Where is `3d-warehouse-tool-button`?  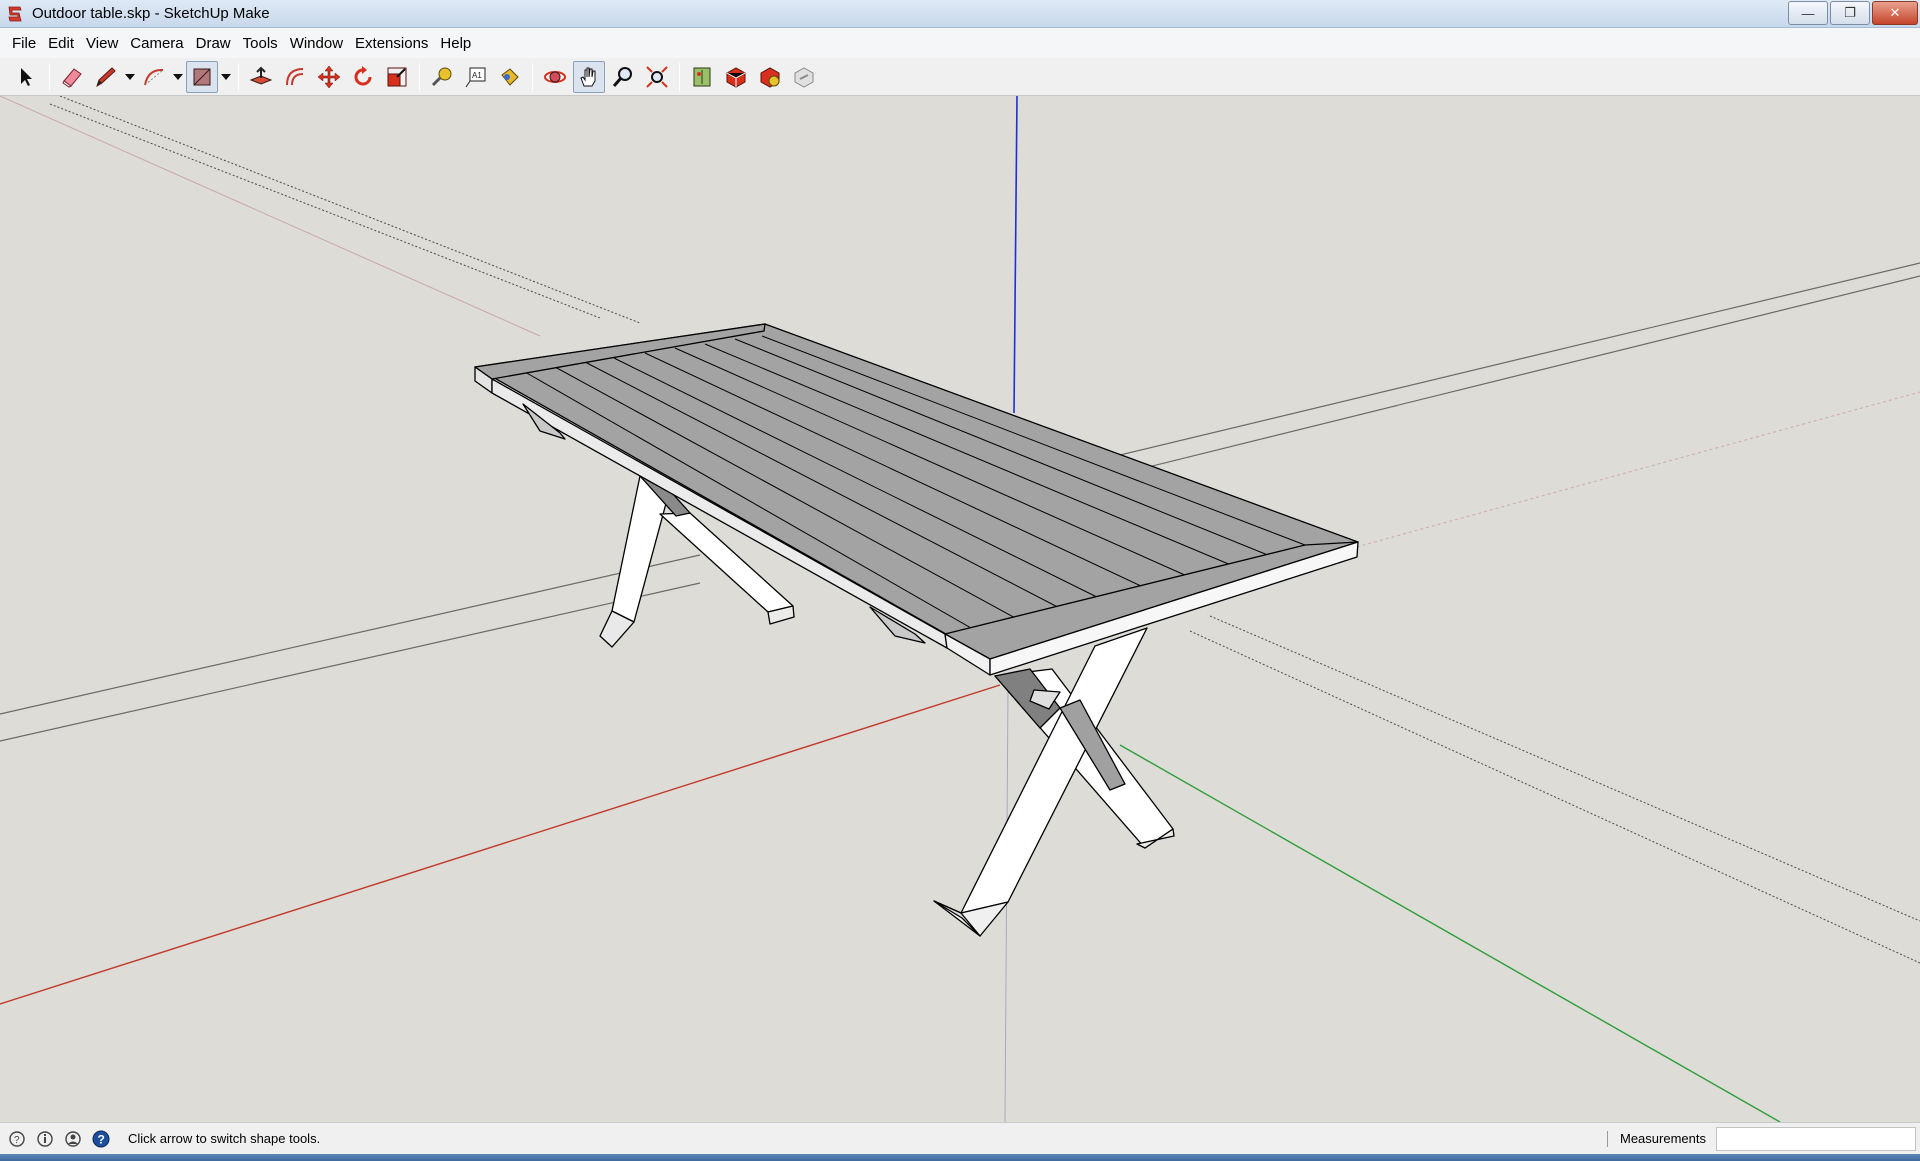 3d-warehouse-tool-button is located at coordinates (736, 77).